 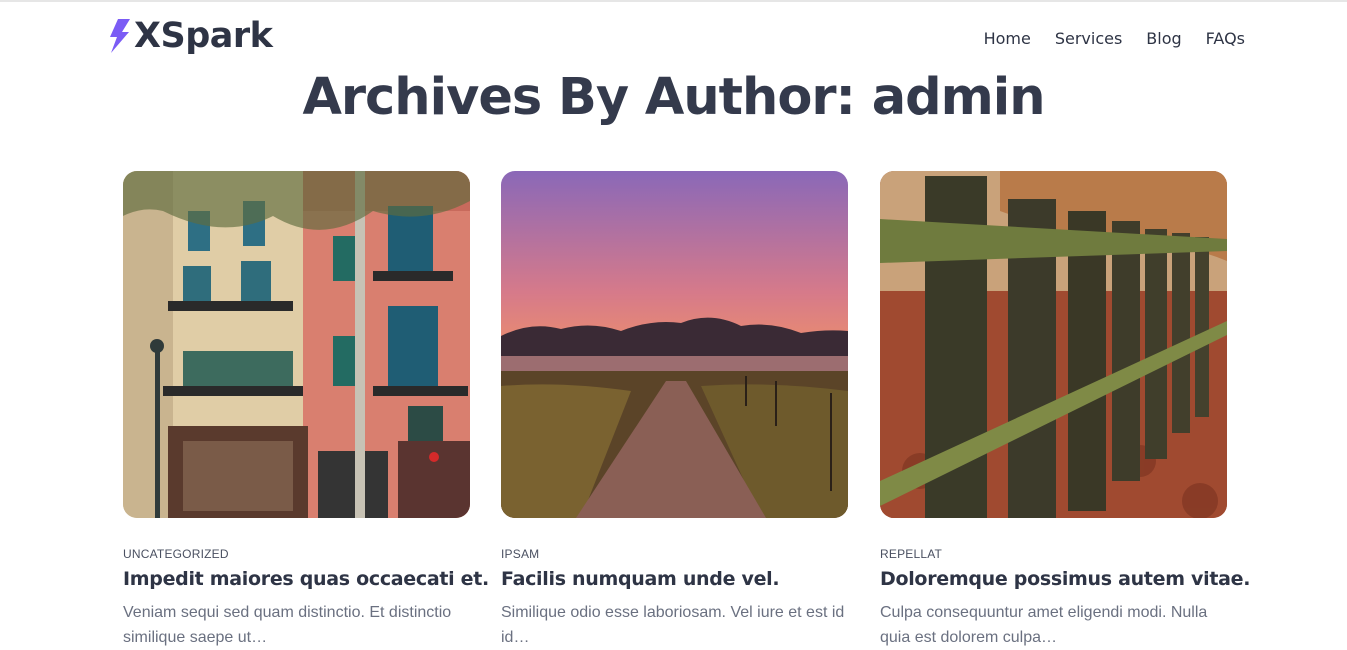 What do you see at coordinates (1163, 38) in the screenshot?
I see `nav-blog-link: Blog` at bounding box center [1163, 38].